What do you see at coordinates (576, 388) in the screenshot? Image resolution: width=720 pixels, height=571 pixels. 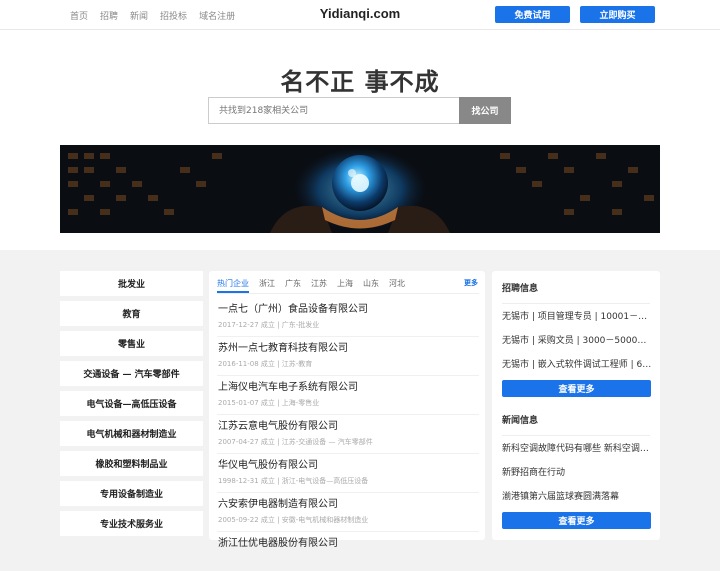 I see `jobs-more-button: 查看更多` at bounding box center [576, 388].